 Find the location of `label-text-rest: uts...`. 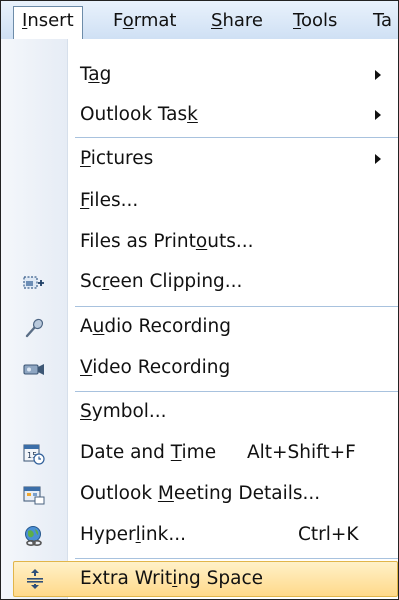

label-text-rest: uts... is located at coordinates (230, 241).